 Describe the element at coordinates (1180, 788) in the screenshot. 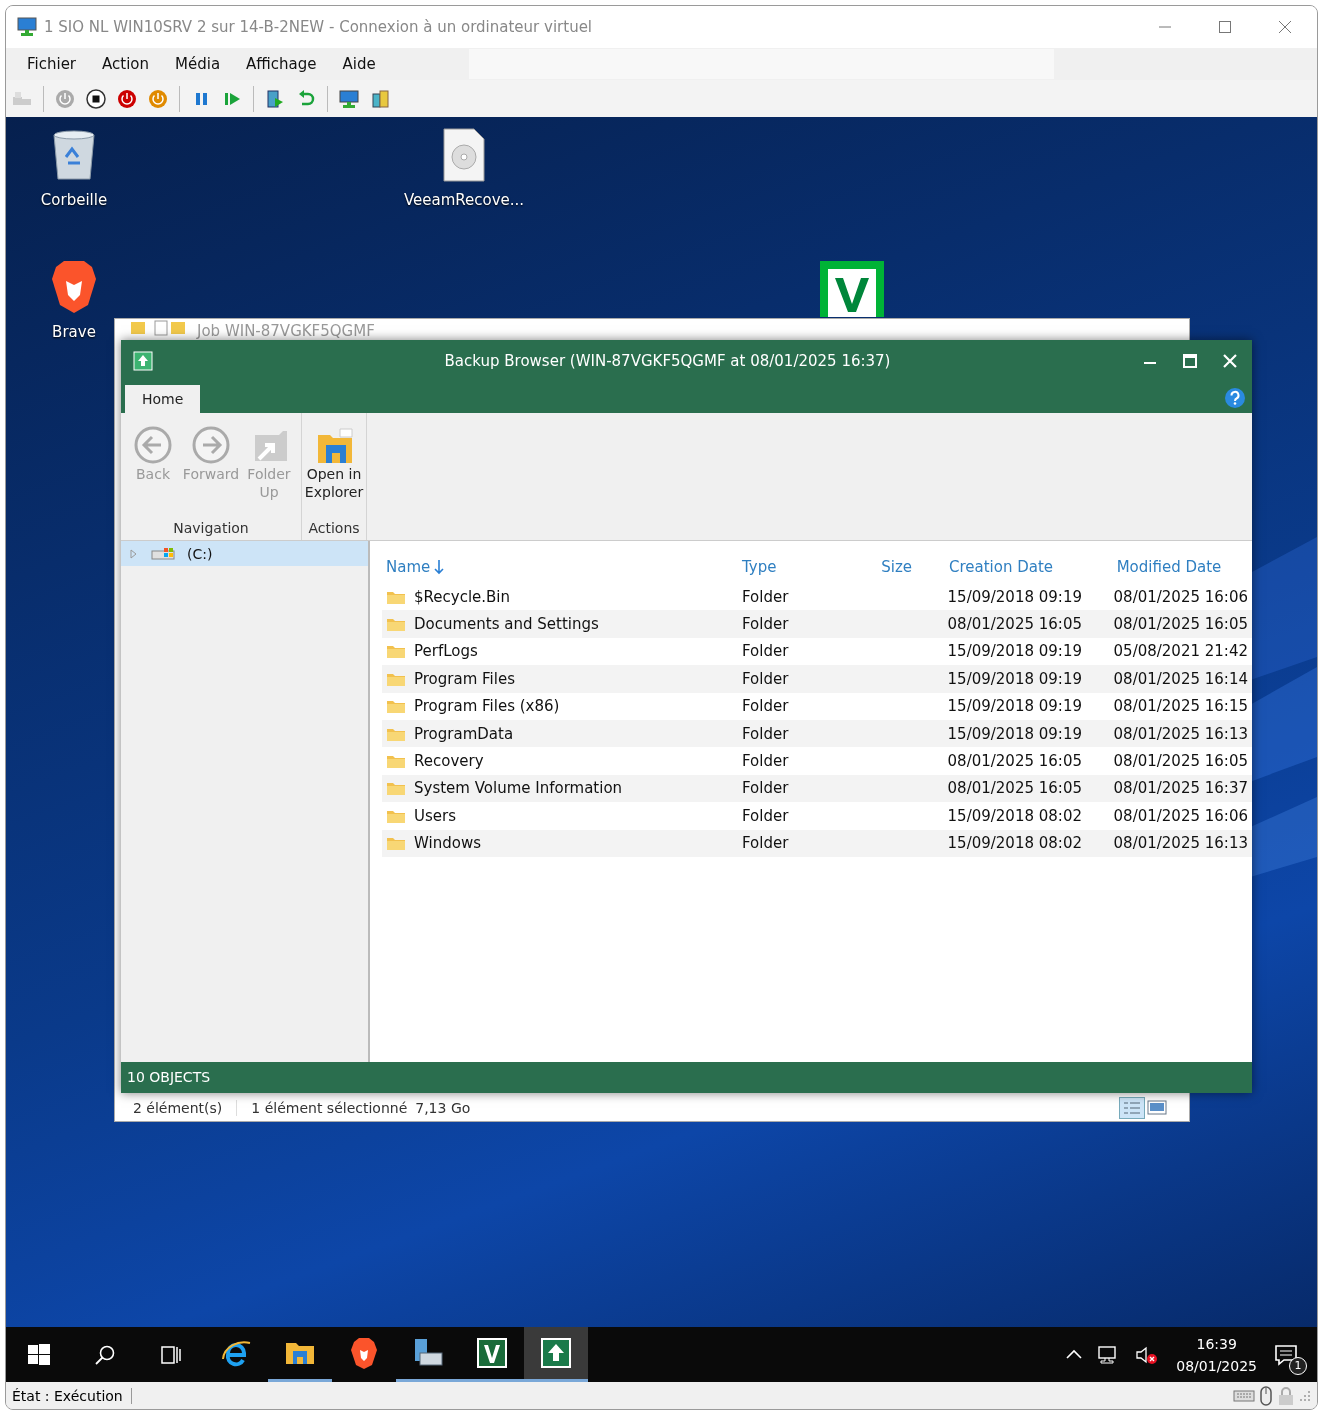

I see `table-cell-text: 08/01/2025 16:37` at that location.